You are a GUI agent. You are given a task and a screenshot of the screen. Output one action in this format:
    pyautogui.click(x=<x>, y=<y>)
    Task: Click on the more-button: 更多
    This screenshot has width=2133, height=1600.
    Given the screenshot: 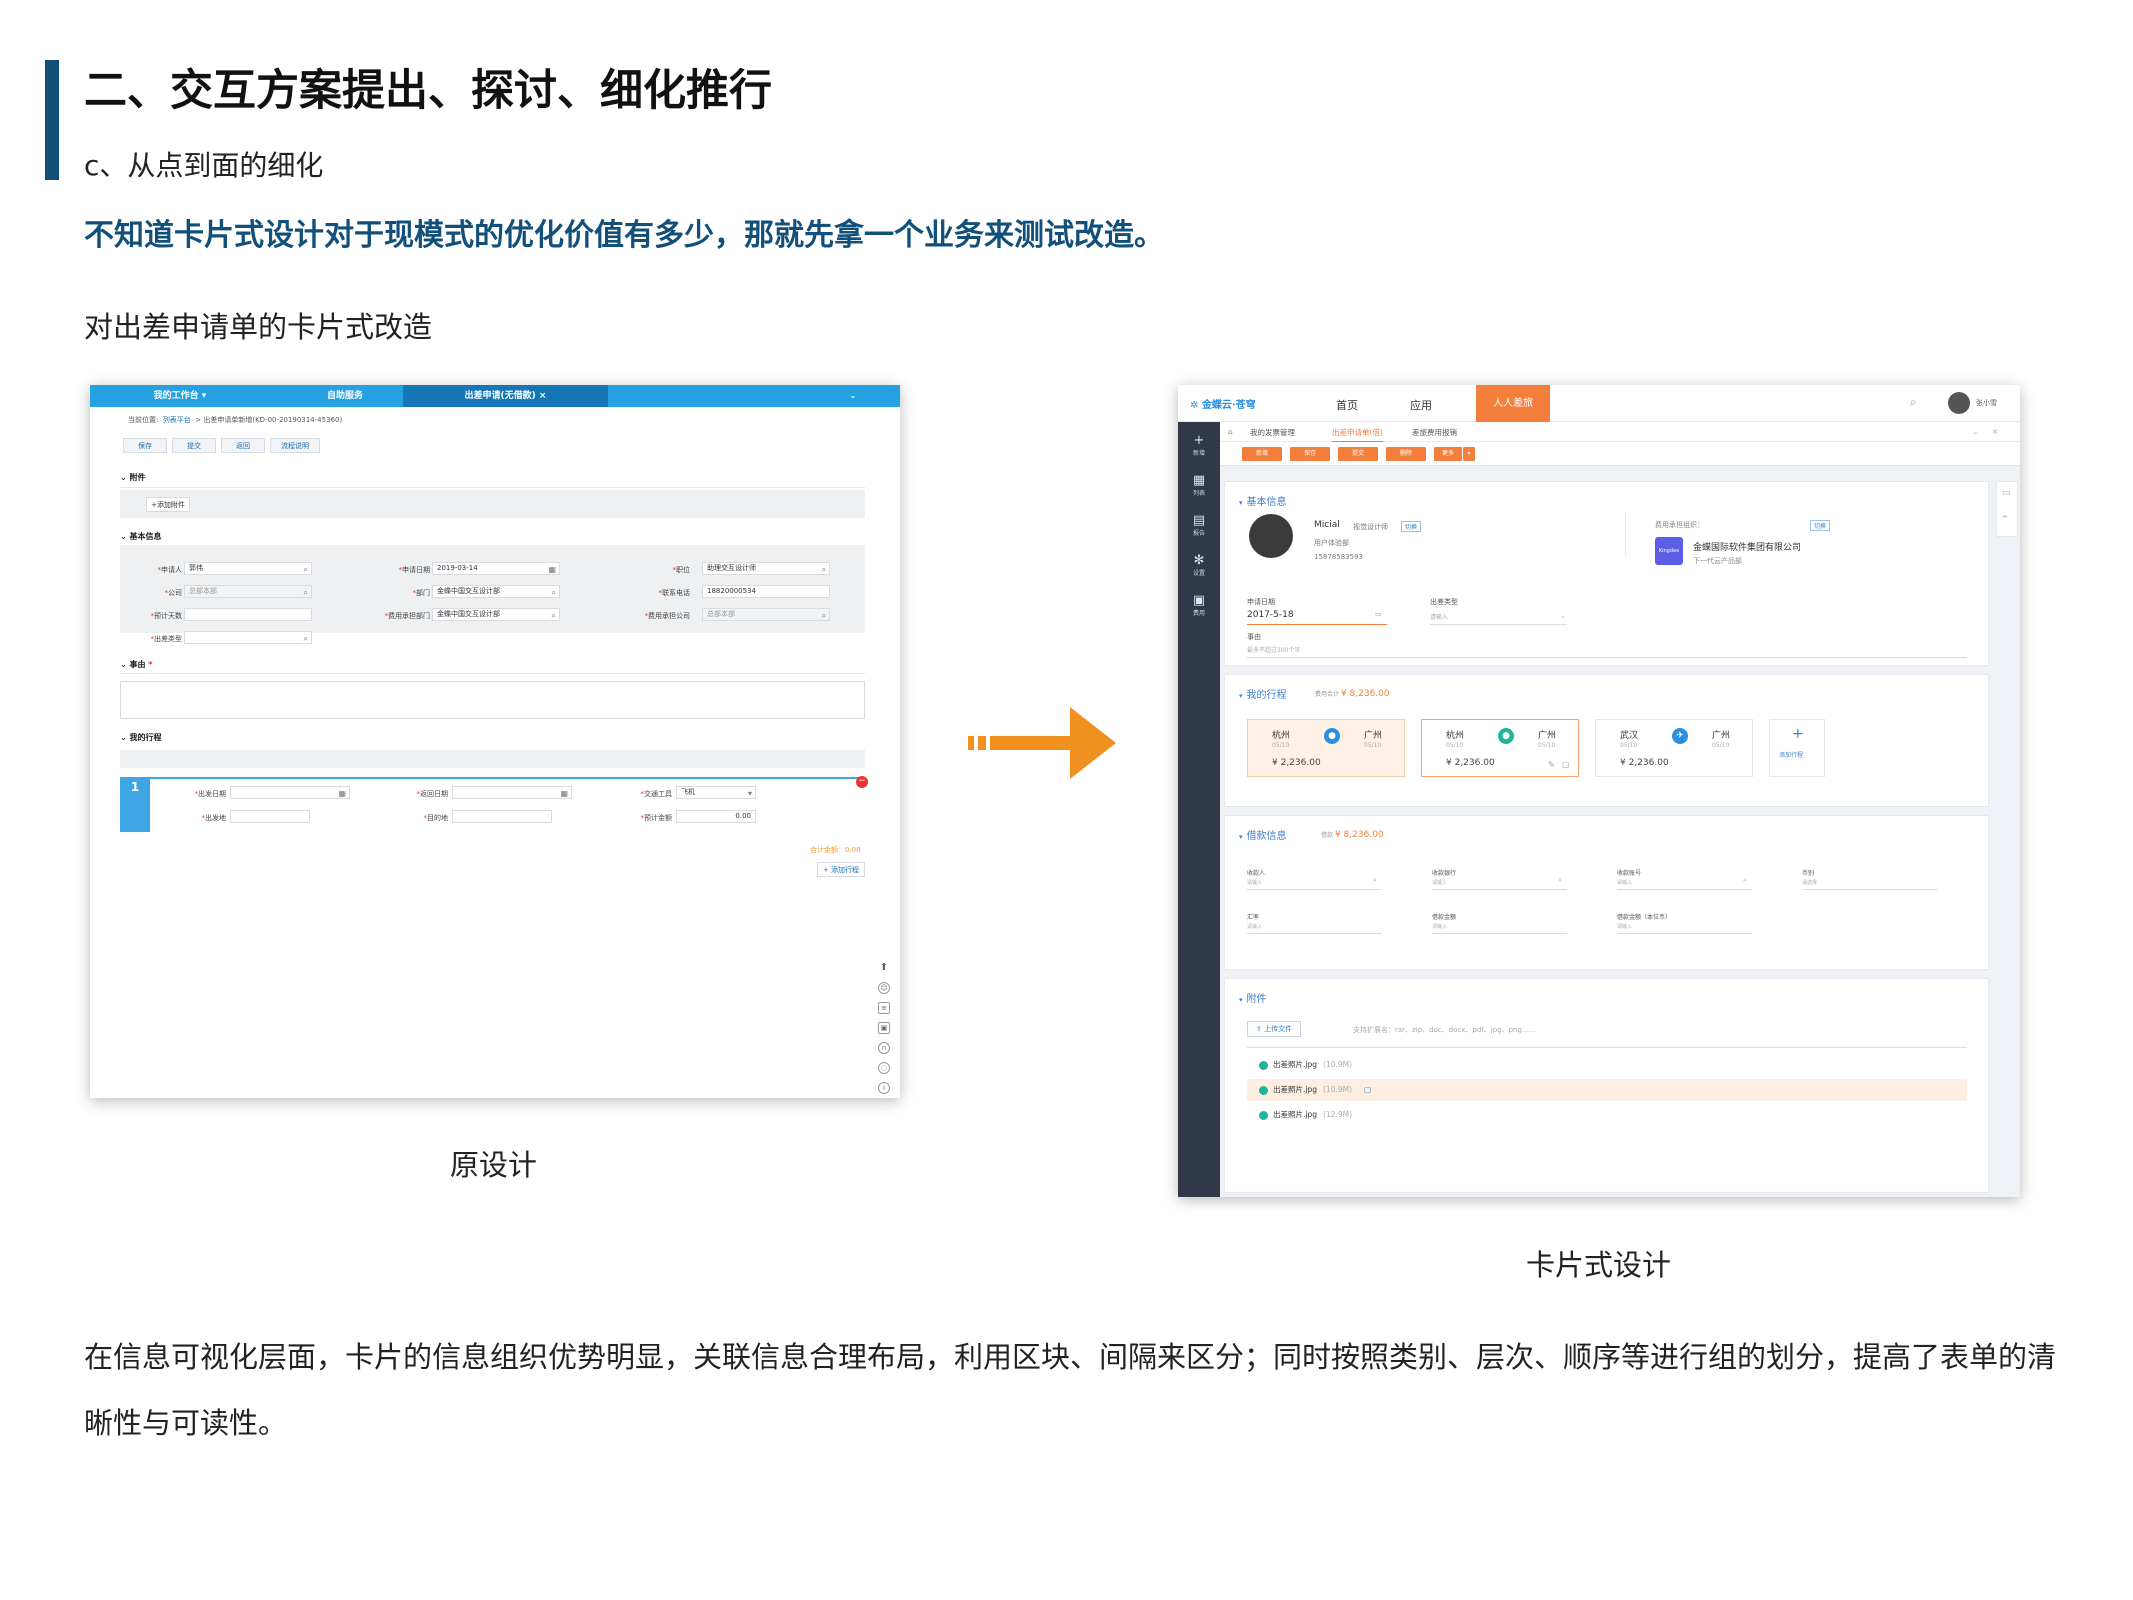 What is the action you would take?
    pyautogui.click(x=1448, y=454)
    